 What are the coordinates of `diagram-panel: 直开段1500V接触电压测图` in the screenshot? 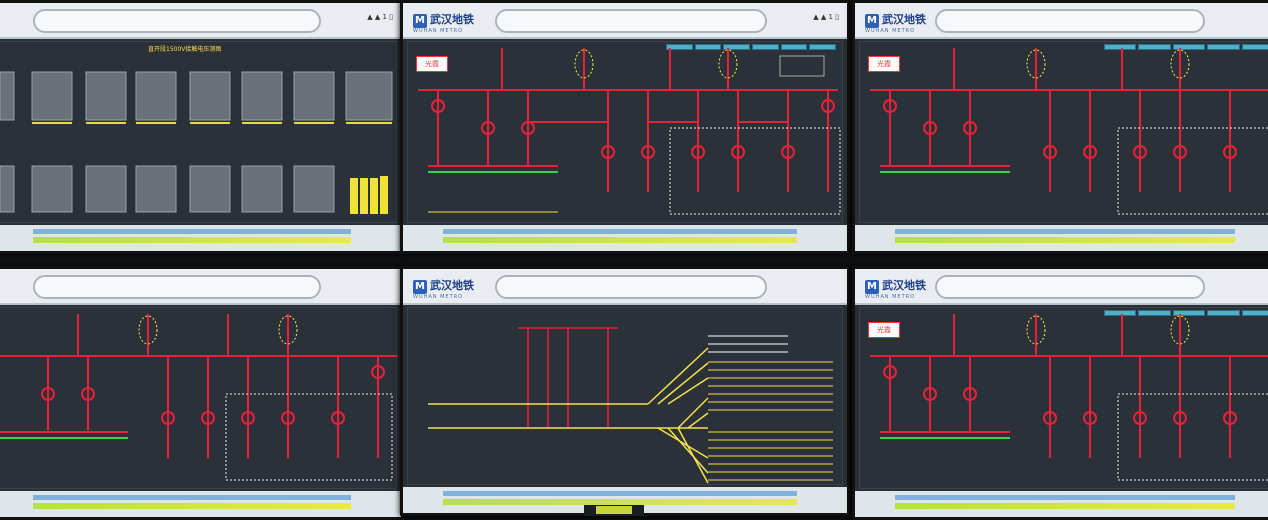 It's located at (198, 132).